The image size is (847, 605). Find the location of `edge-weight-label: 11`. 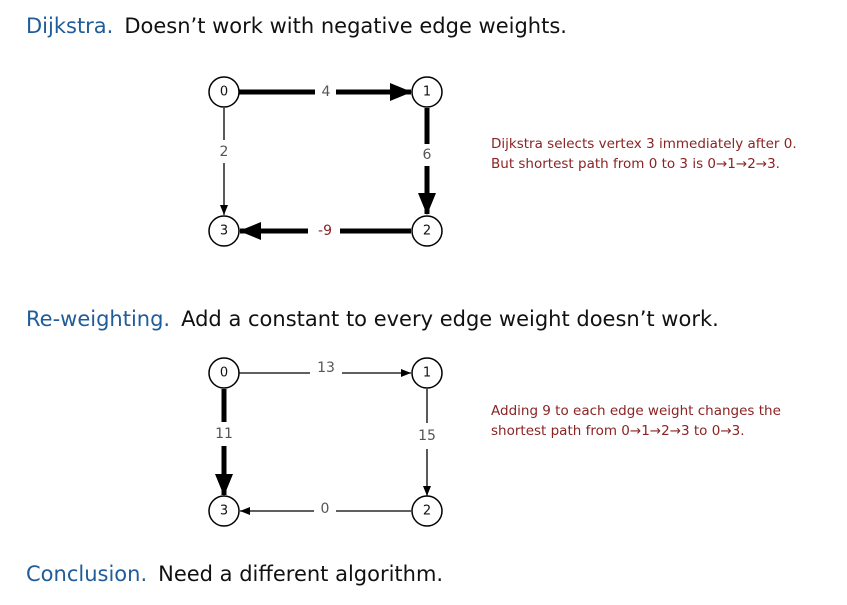

edge-weight-label: 11 is located at coordinates (224, 434).